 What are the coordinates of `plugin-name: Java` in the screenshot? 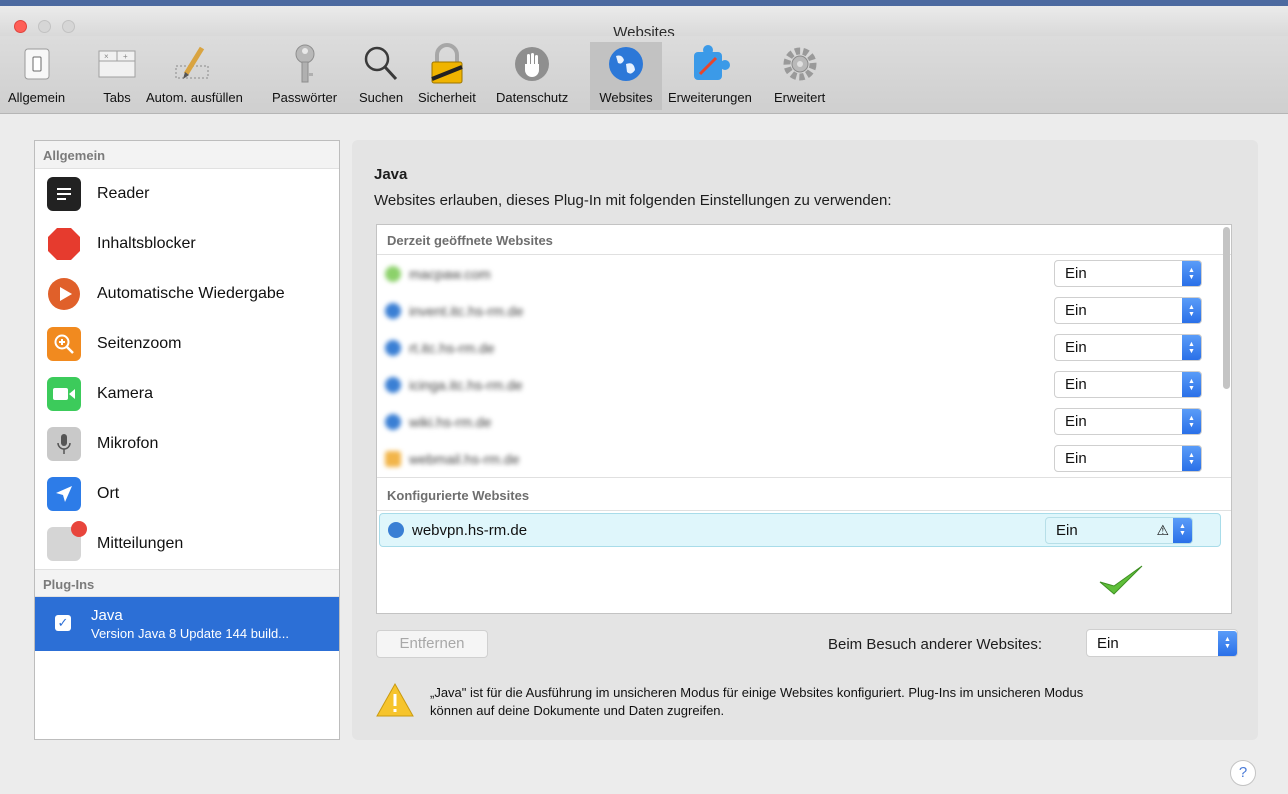 It's located at (107, 615).